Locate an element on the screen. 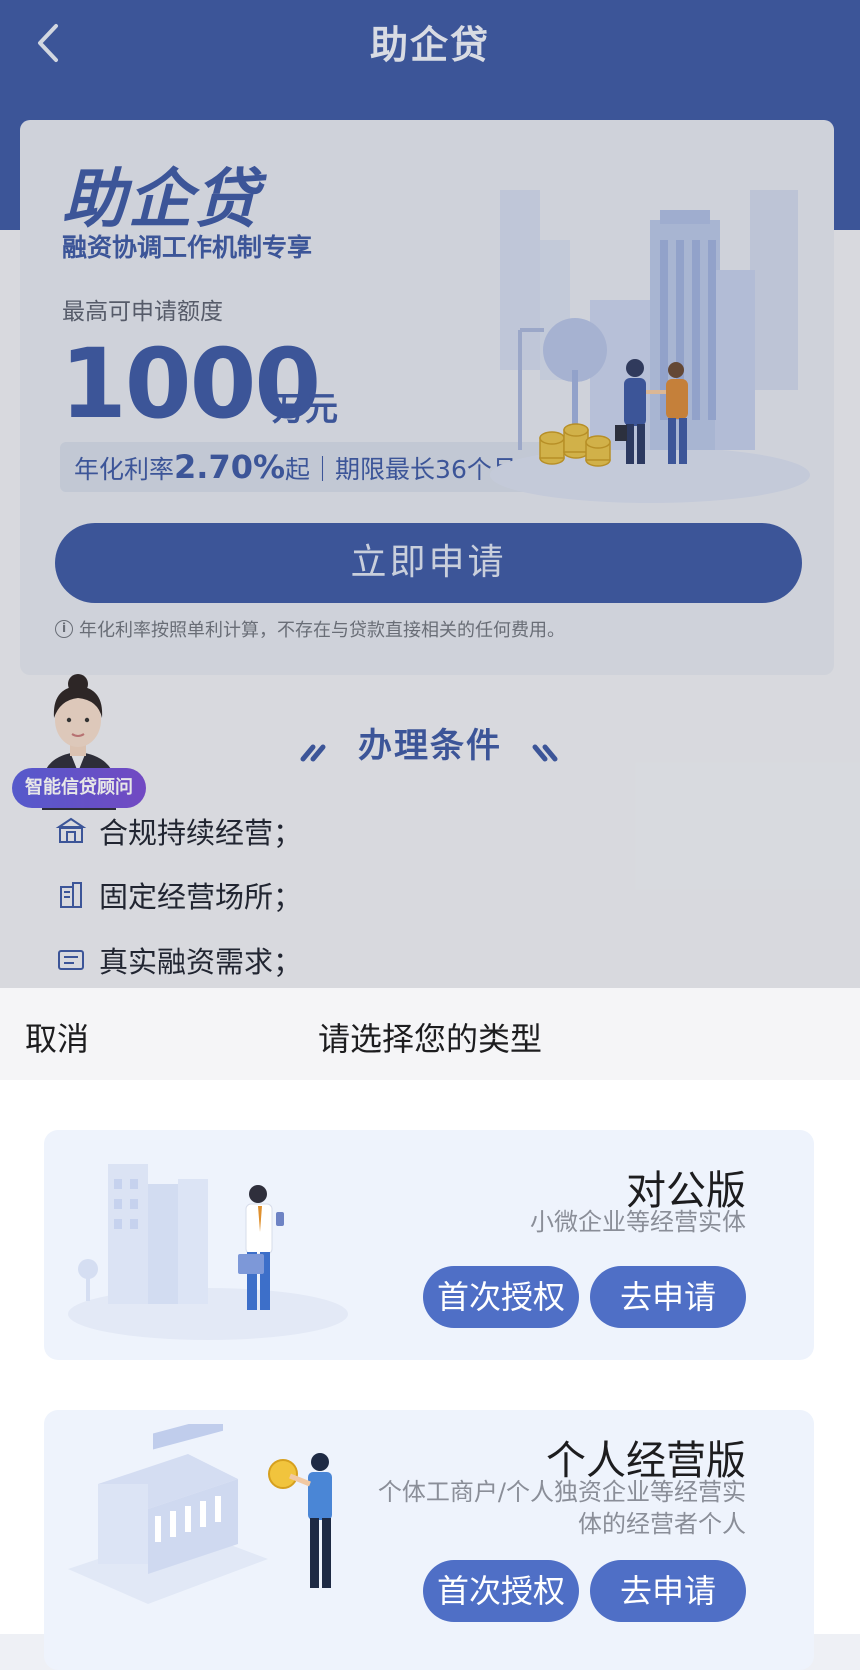 This screenshot has height=1670, width=860. card-description: 个体工商户/个人独资企业等经营实 体的经营者个人 is located at coordinates (562, 1508).